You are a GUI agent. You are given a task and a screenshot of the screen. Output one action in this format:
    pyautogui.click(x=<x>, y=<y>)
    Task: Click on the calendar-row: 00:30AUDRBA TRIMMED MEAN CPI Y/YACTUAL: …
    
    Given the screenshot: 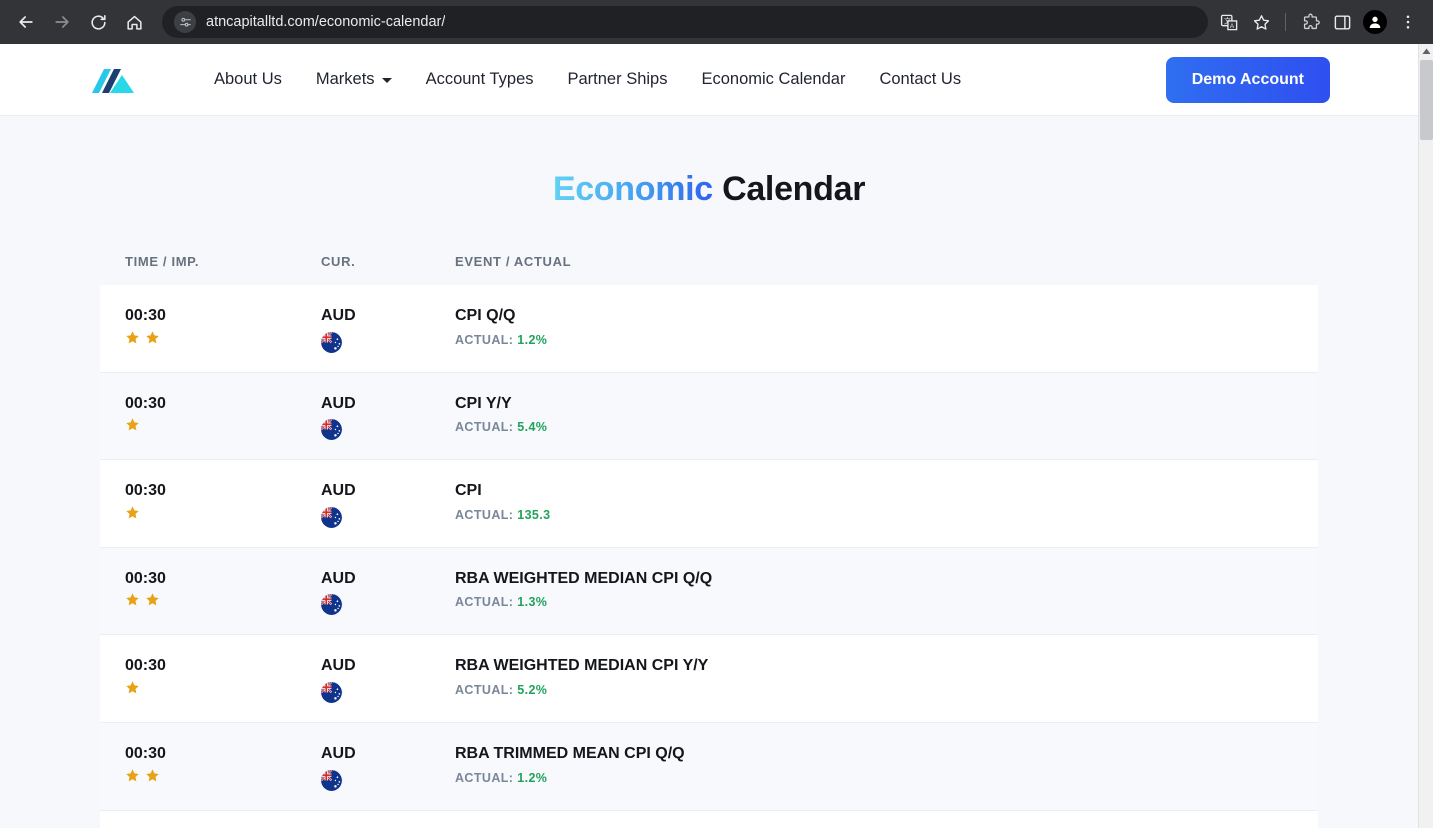 What is the action you would take?
    pyautogui.click(x=709, y=819)
    